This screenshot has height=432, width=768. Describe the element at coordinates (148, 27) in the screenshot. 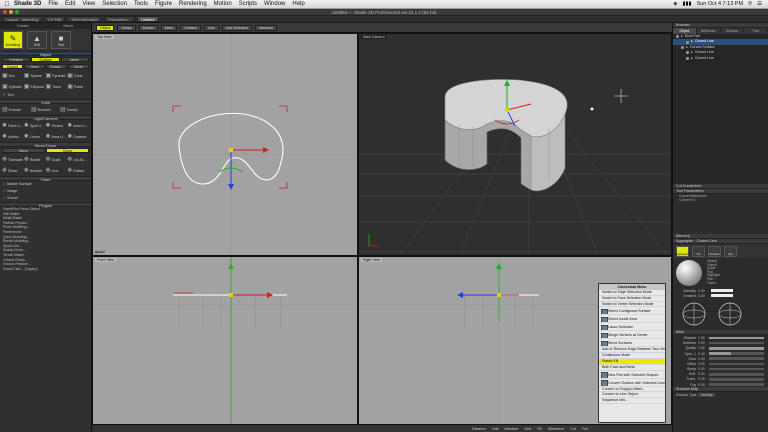

I see `toolbar-motion-button: Motion` at that location.